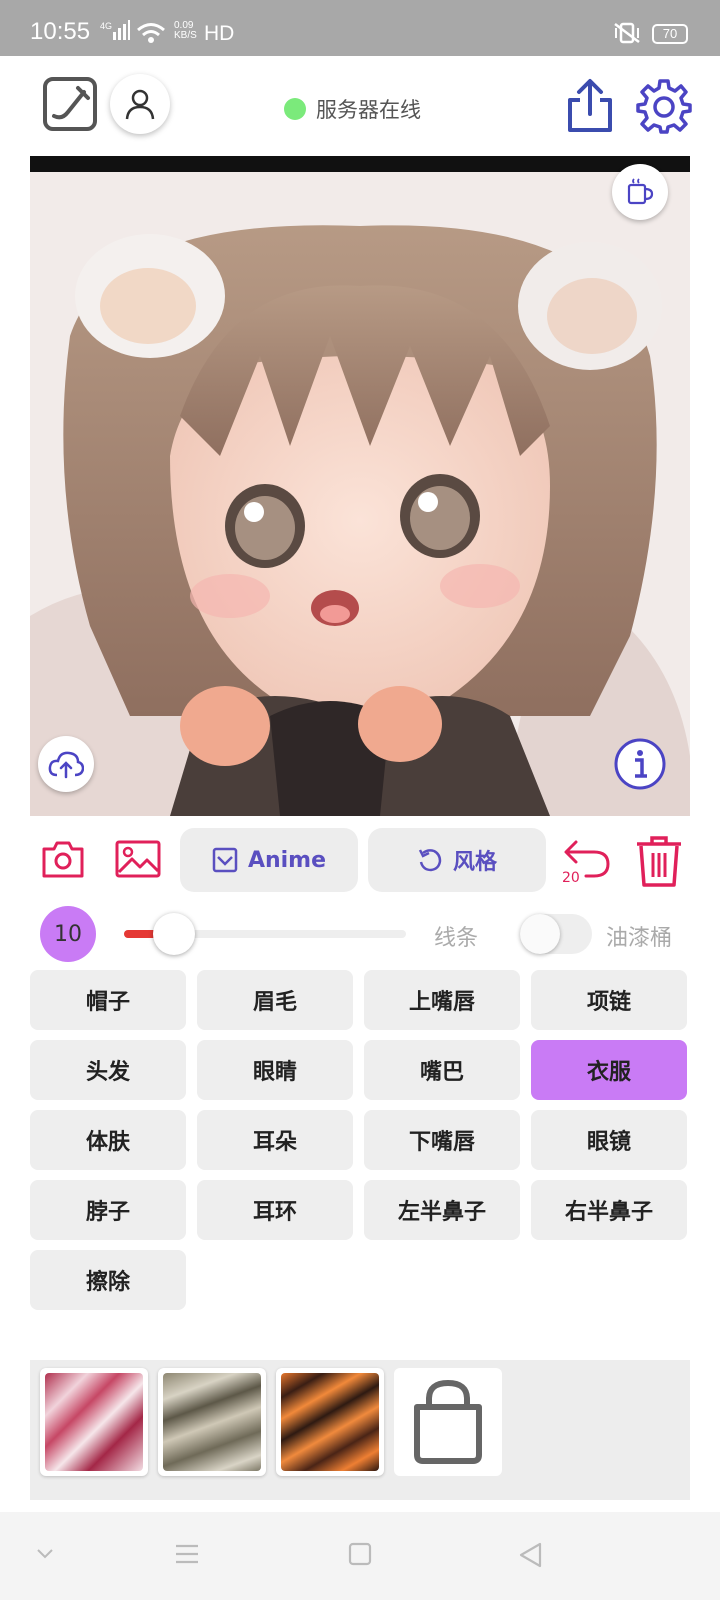  I want to click on cell-signal-icon: 4G, so click(115, 32).